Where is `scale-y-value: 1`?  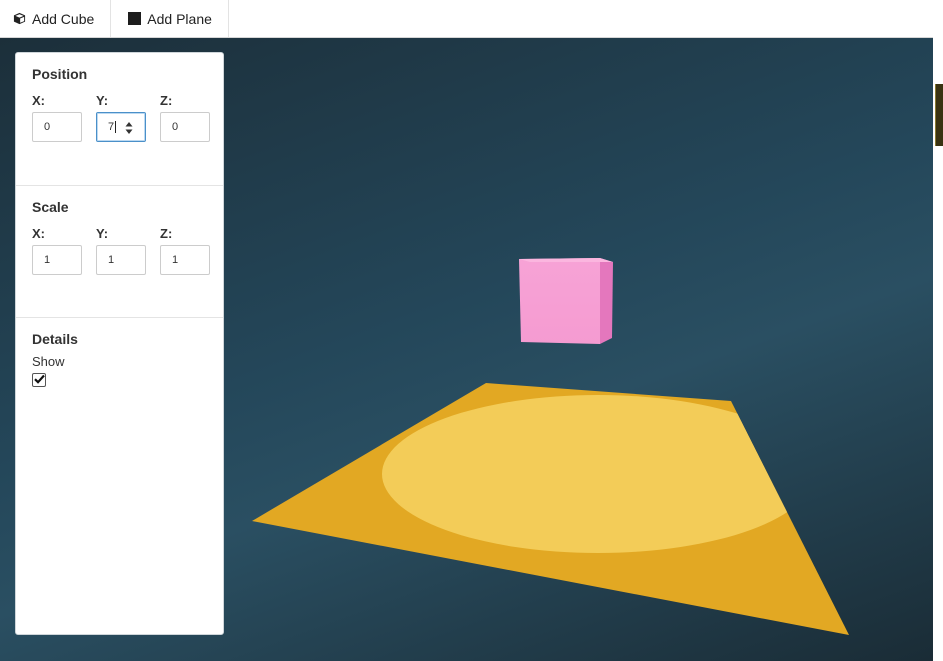 scale-y-value: 1 is located at coordinates (111, 260).